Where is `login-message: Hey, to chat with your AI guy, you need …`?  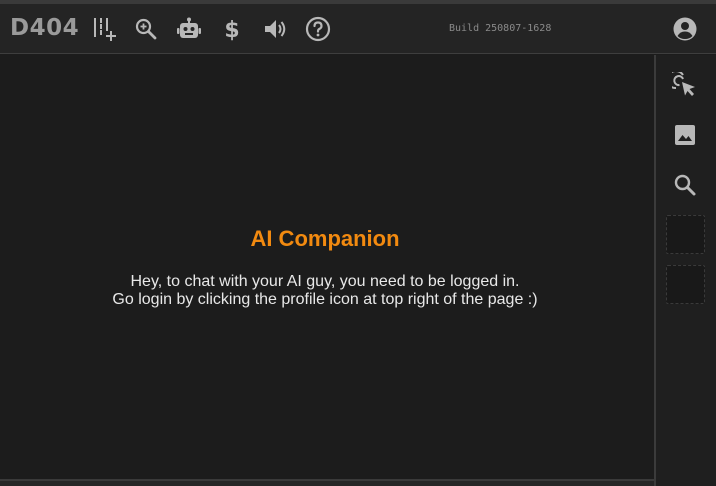
login-message: Hey, to chat with your AI guy, you need … is located at coordinates (325, 291).